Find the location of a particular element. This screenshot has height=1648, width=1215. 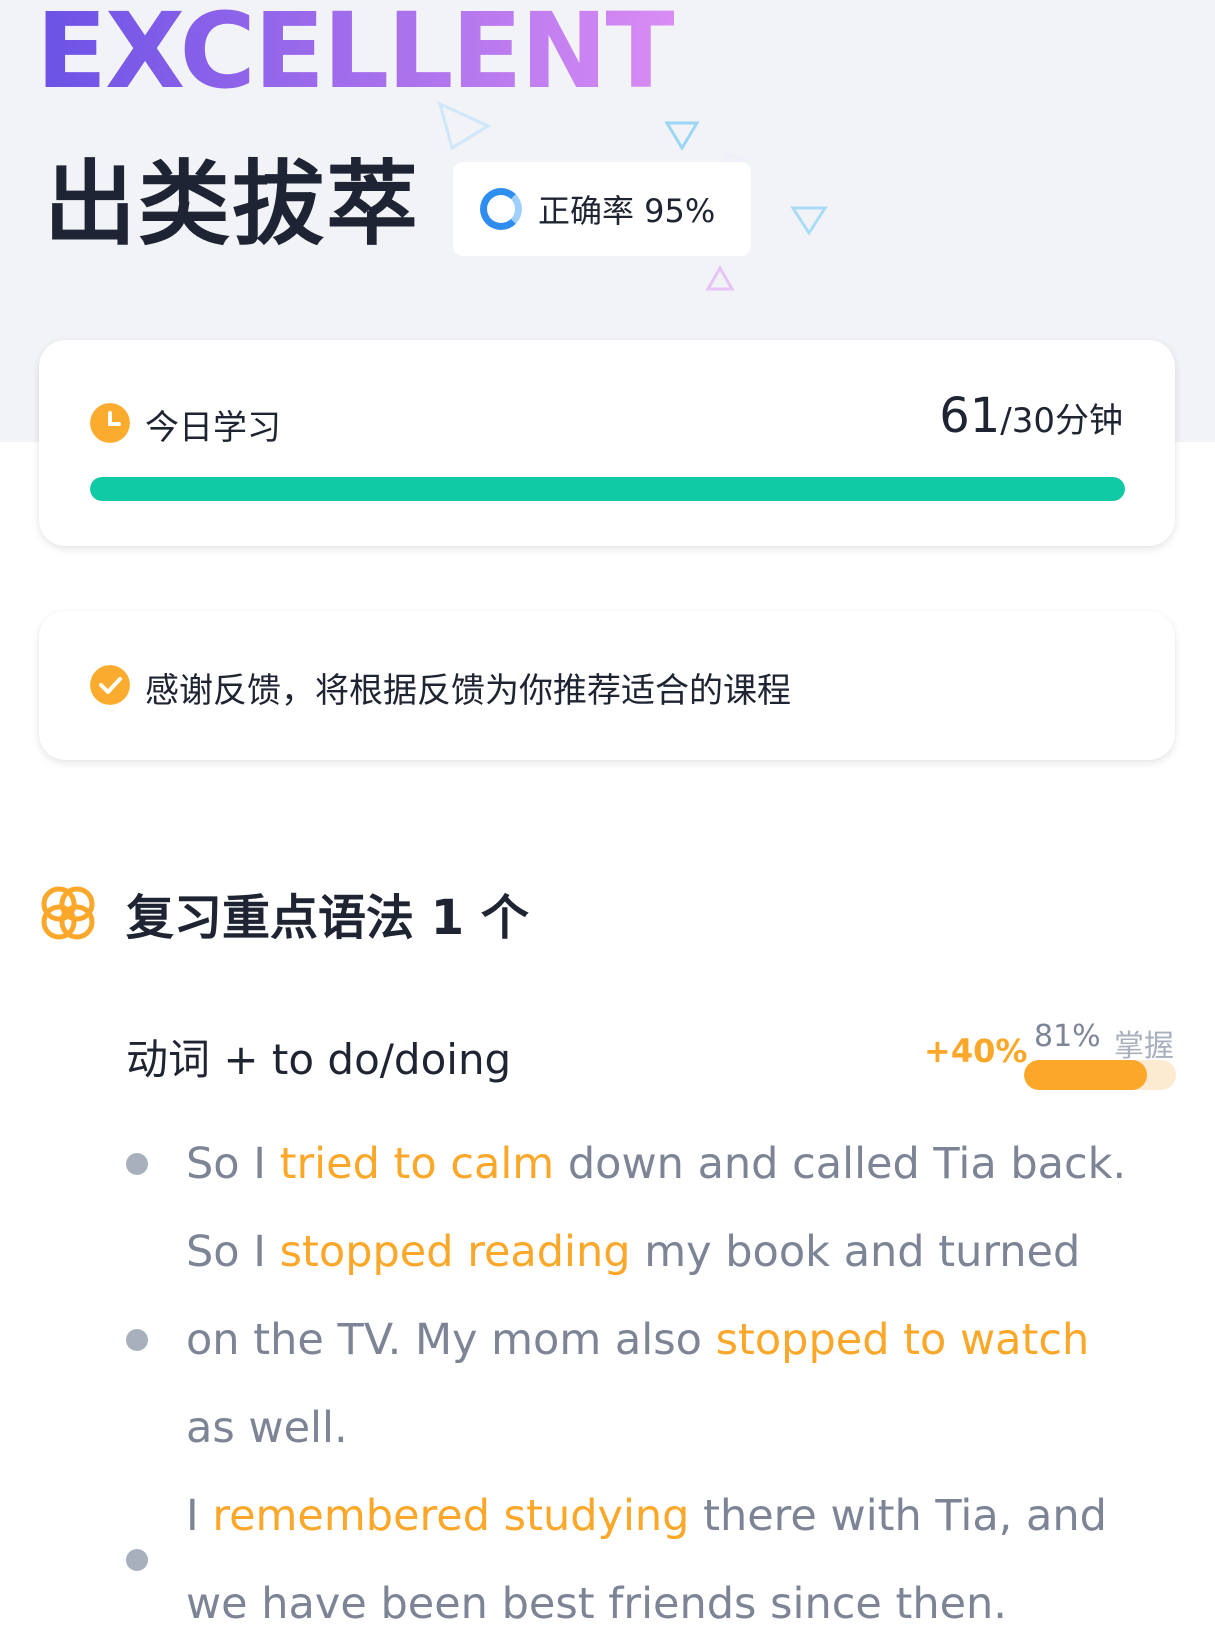

grammar-point-name: 动词 + to do/doing is located at coordinates (319, 1059).